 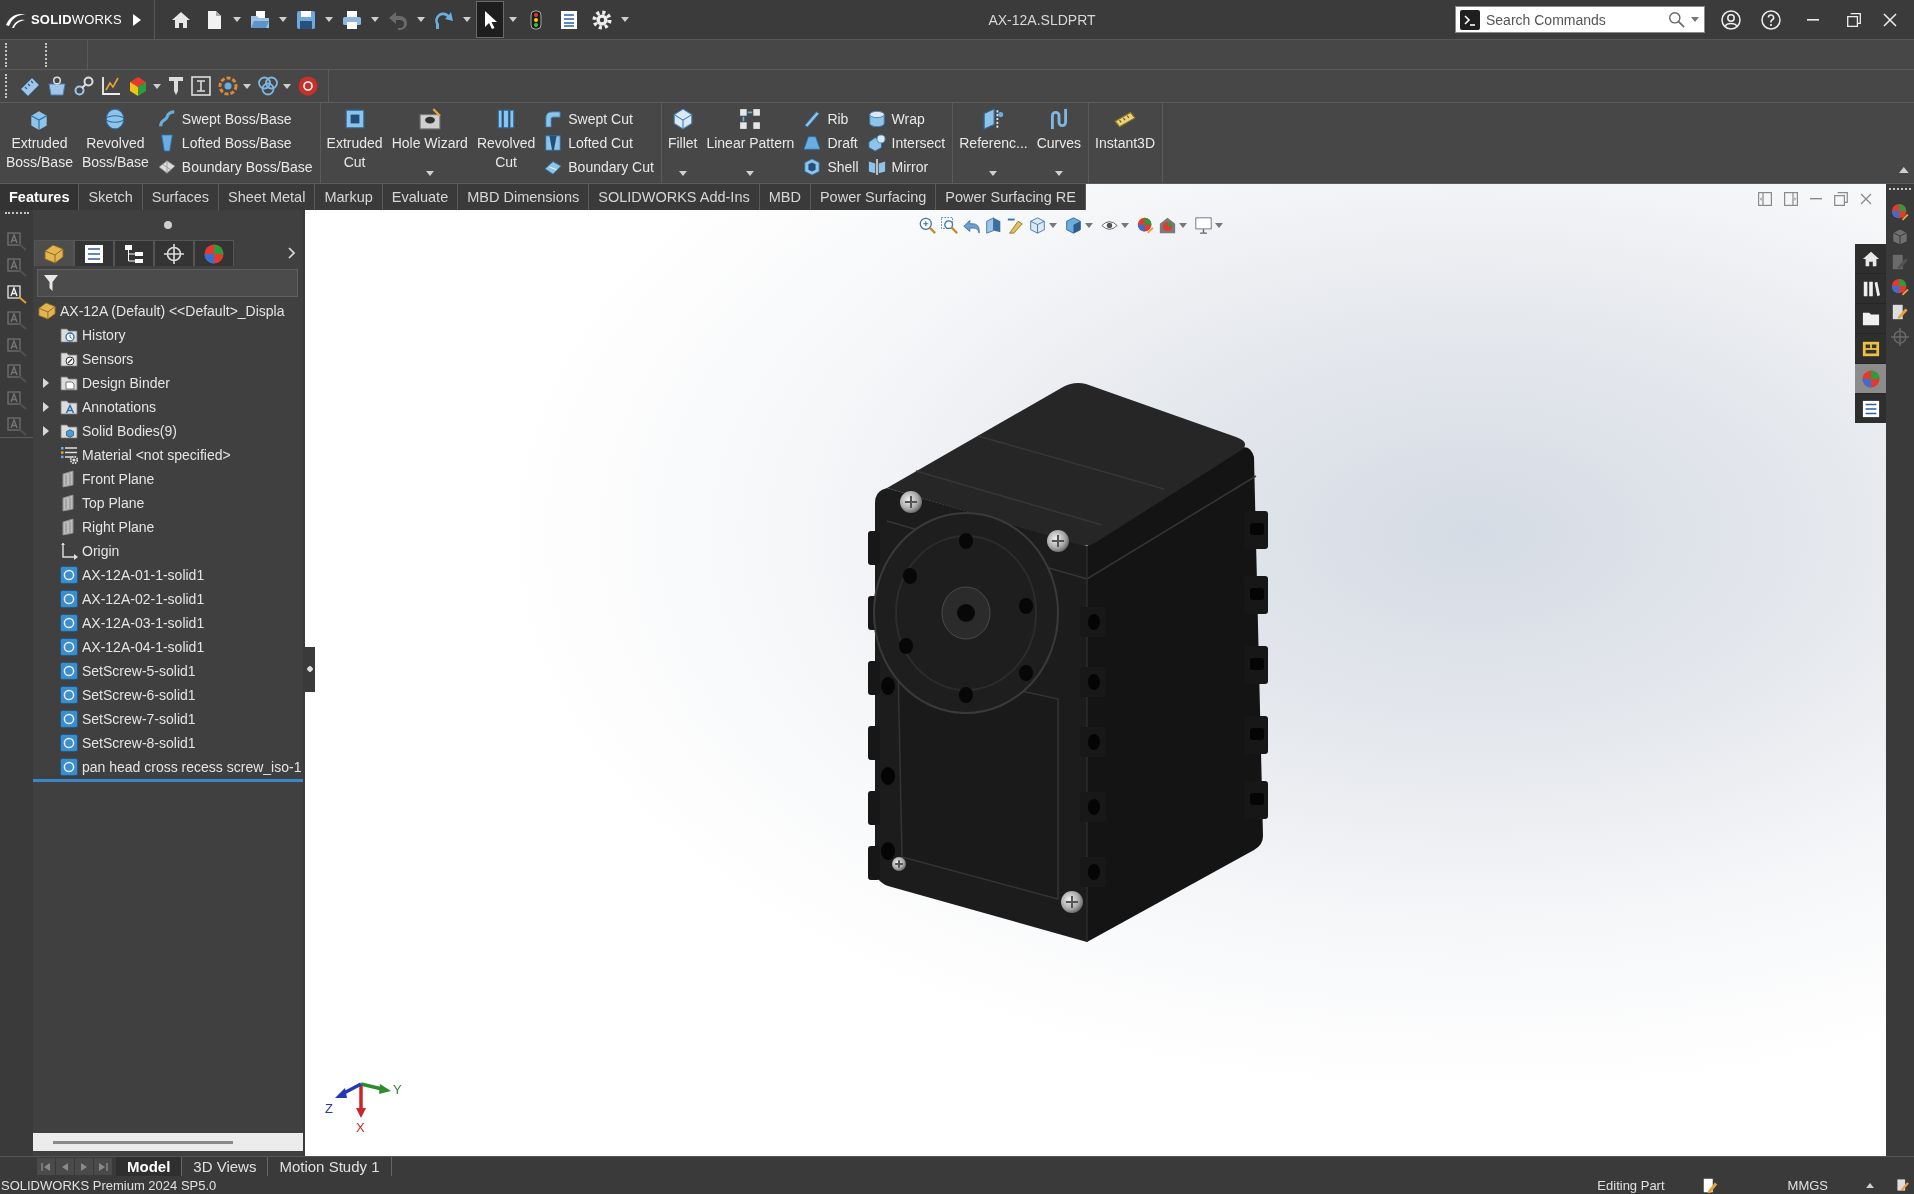 I want to click on tree-item: Annotations, so click(x=108, y=407).